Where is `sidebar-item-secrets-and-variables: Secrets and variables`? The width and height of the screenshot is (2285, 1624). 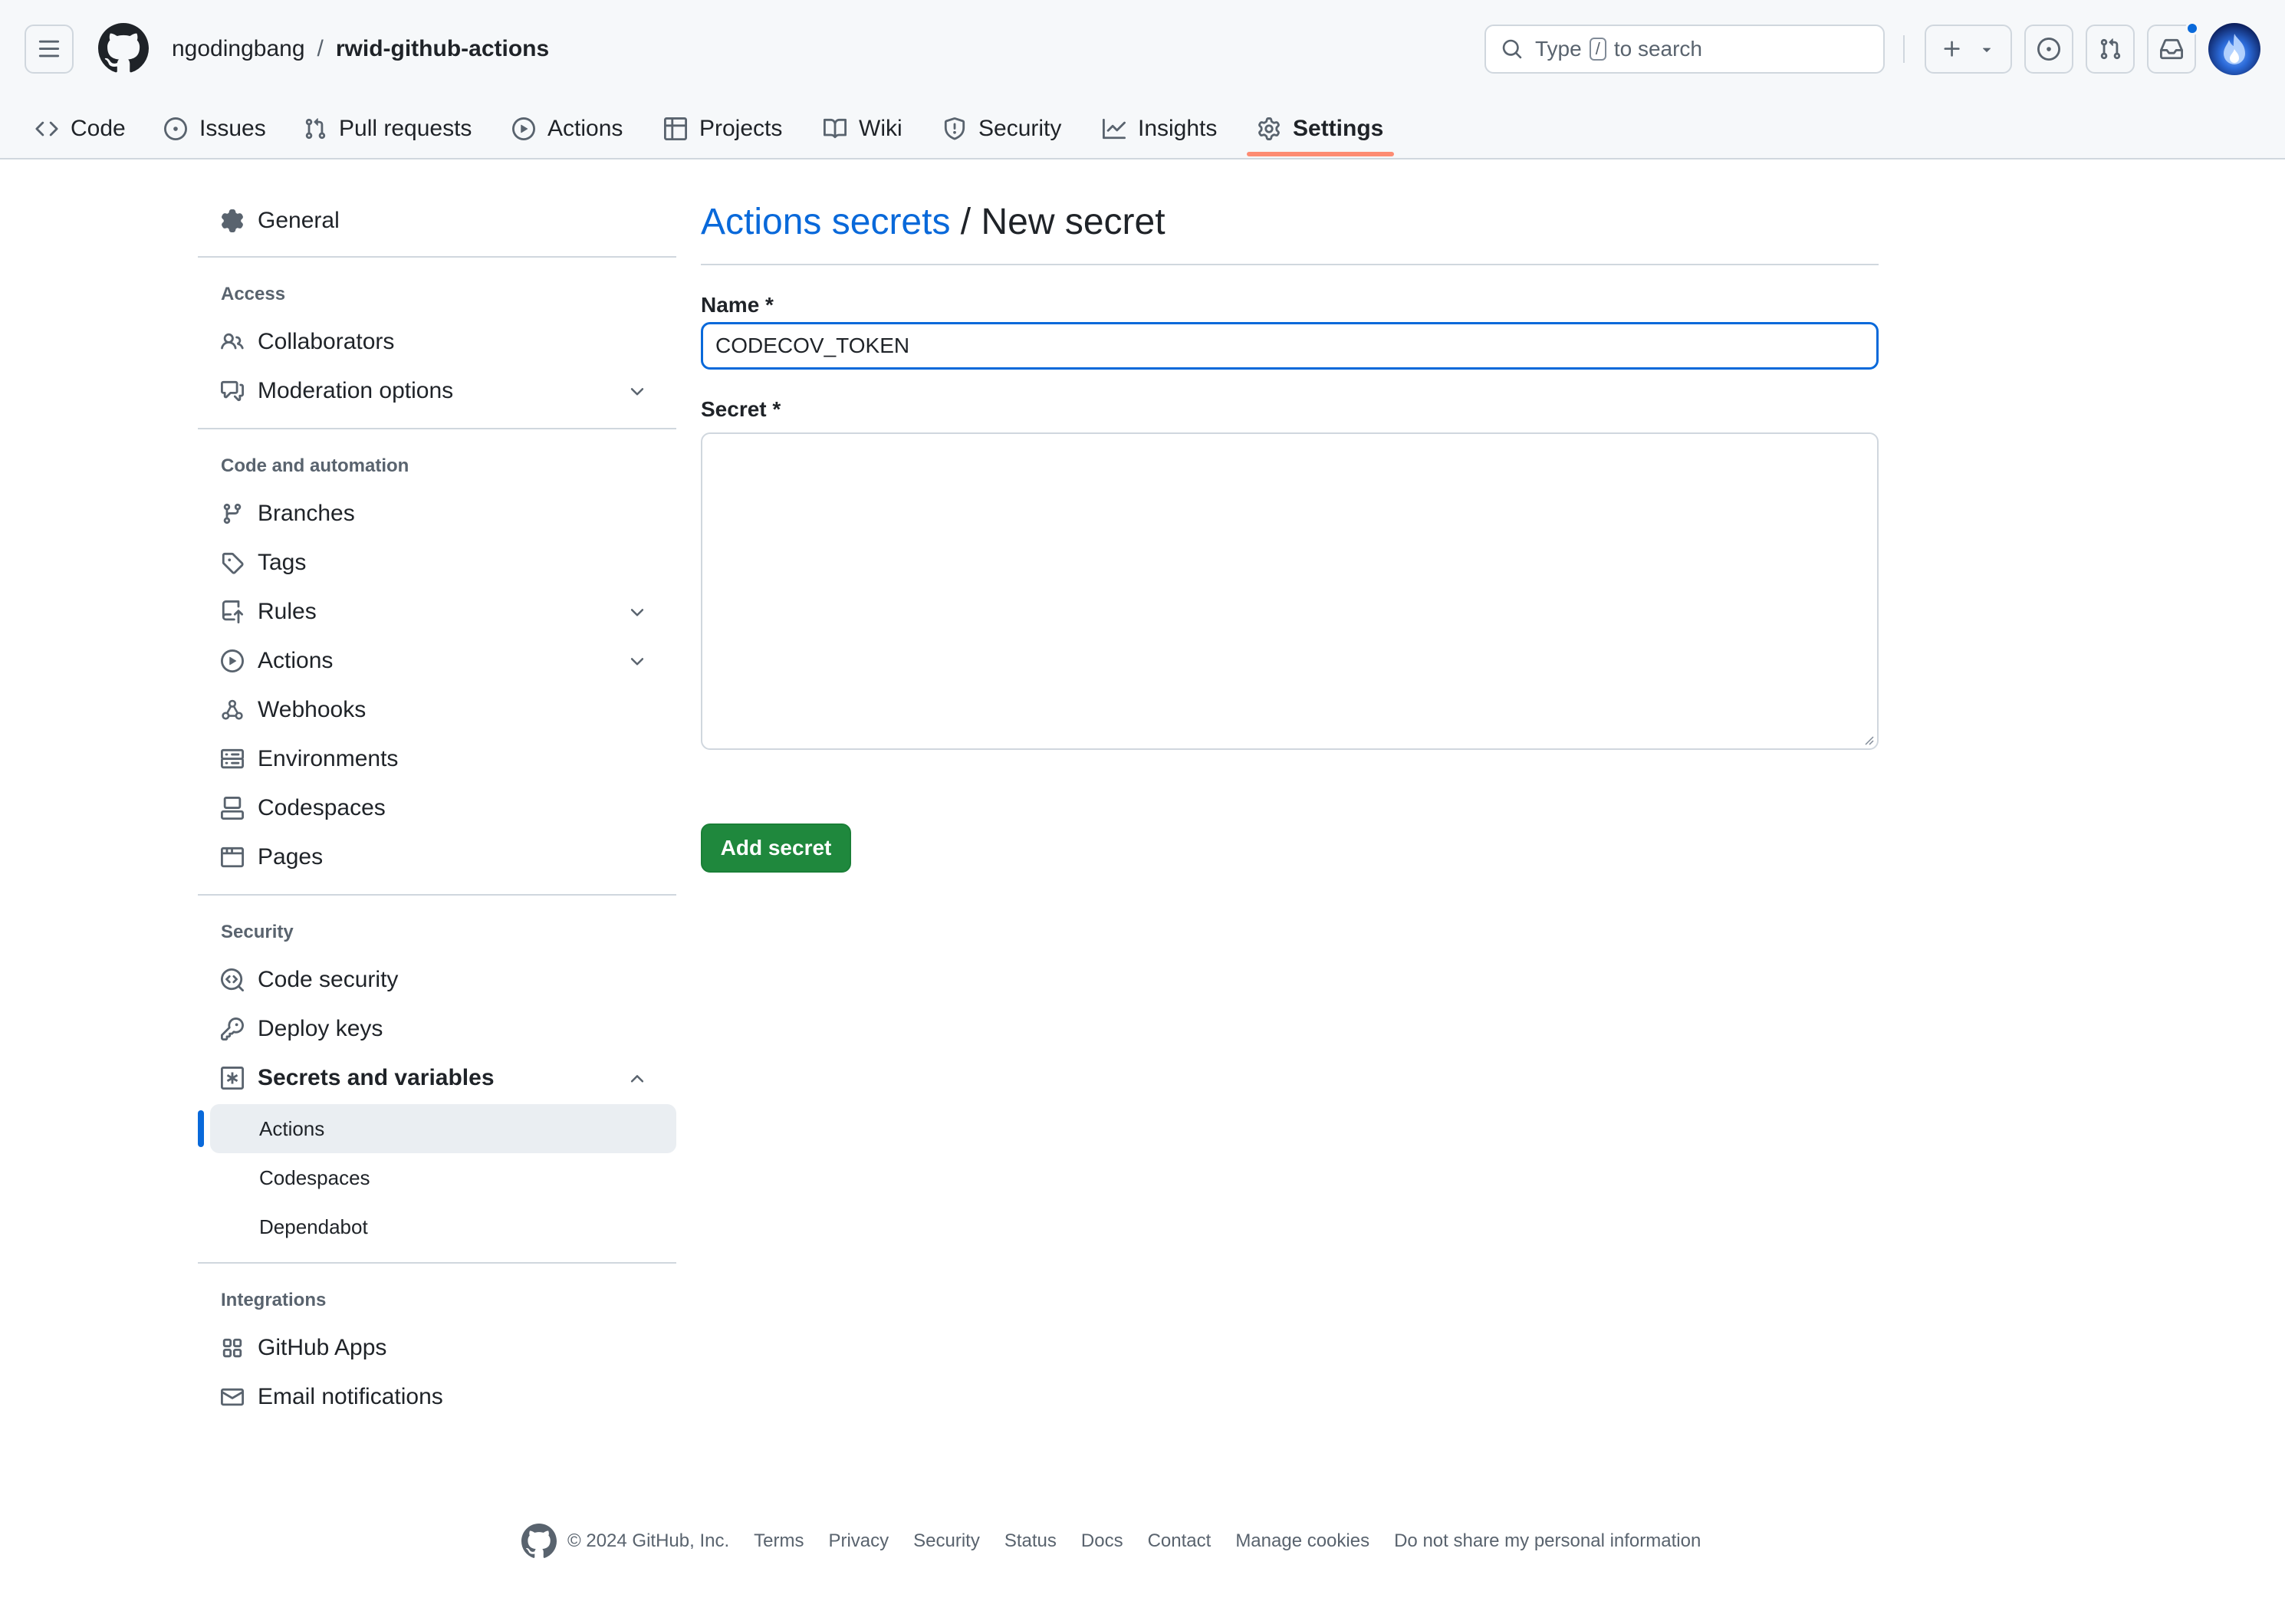
sidebar-item-secrets-and-variables: Secrets and variables is located at coordinates (358, 1078).